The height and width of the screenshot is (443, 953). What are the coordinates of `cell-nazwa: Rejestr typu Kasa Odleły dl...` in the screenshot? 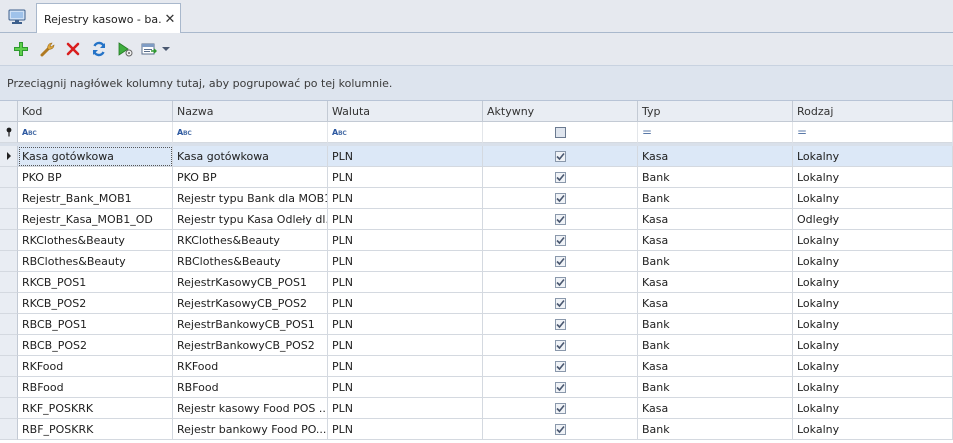 It's located at (250, 219).